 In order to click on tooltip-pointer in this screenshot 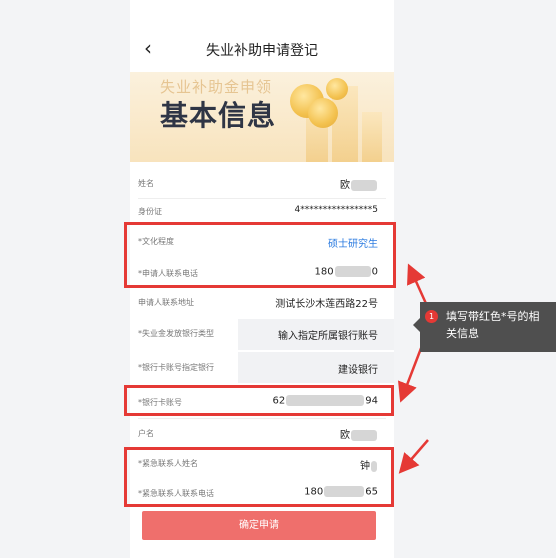, I will do `click(416, 325)`.